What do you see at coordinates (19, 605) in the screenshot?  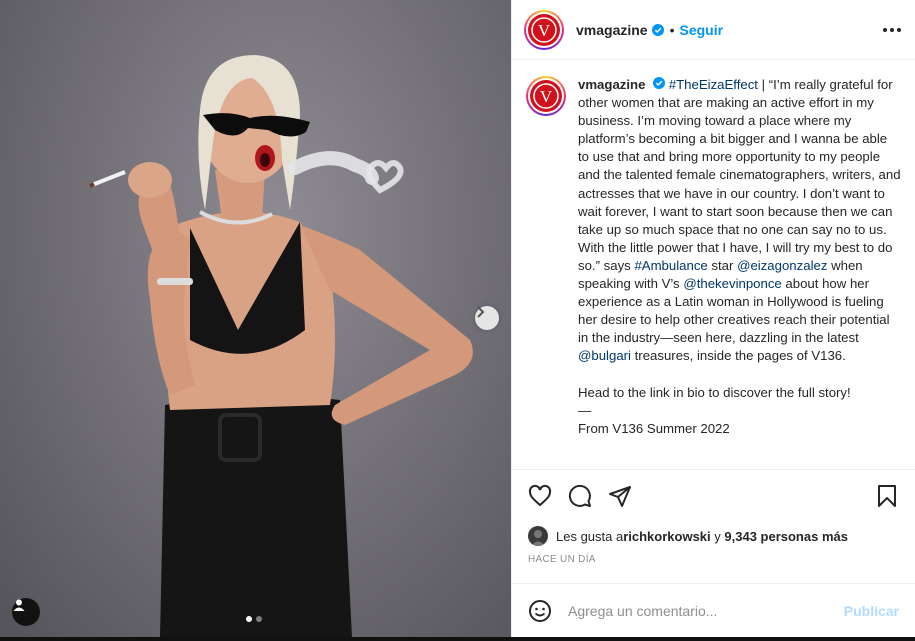 I see `user-icon` at bounding box center [19, 605].